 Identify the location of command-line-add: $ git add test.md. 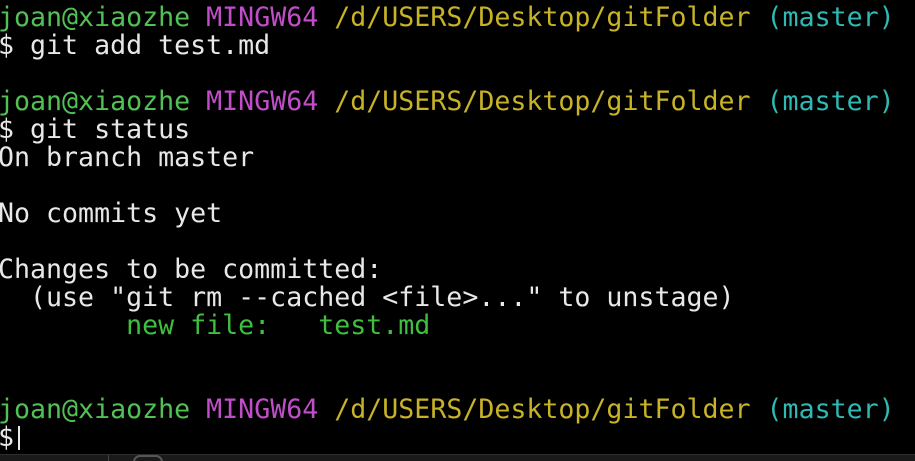
(457, 46).